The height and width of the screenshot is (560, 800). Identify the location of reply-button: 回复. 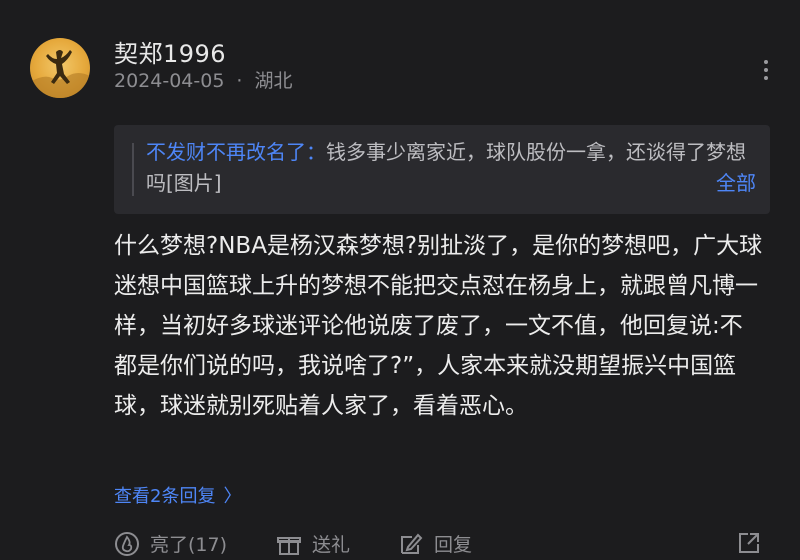
(435, 543).